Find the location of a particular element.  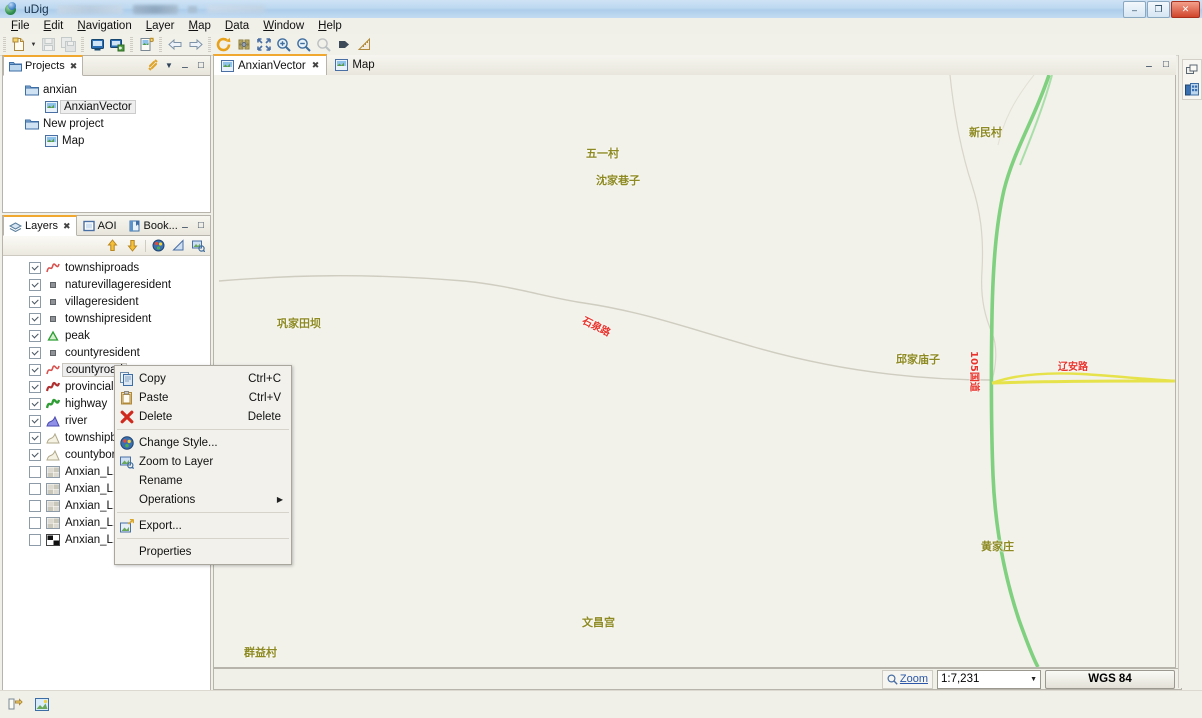

close-button: ✕ is located at coordinates (1185, 9).